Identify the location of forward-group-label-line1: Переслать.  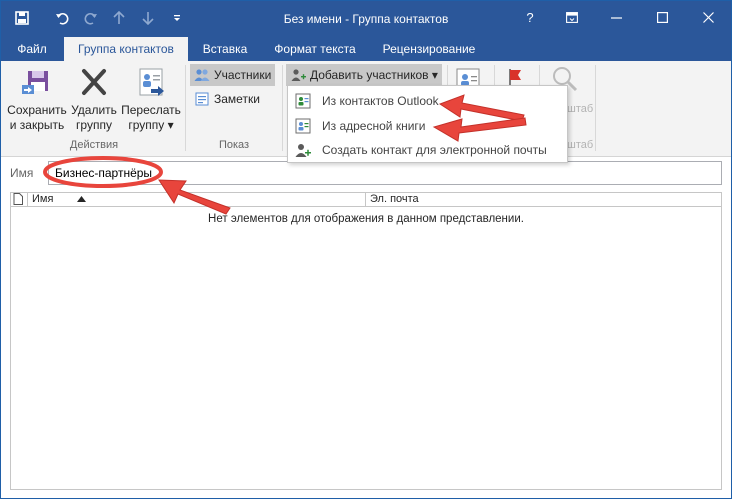
(151, 110).